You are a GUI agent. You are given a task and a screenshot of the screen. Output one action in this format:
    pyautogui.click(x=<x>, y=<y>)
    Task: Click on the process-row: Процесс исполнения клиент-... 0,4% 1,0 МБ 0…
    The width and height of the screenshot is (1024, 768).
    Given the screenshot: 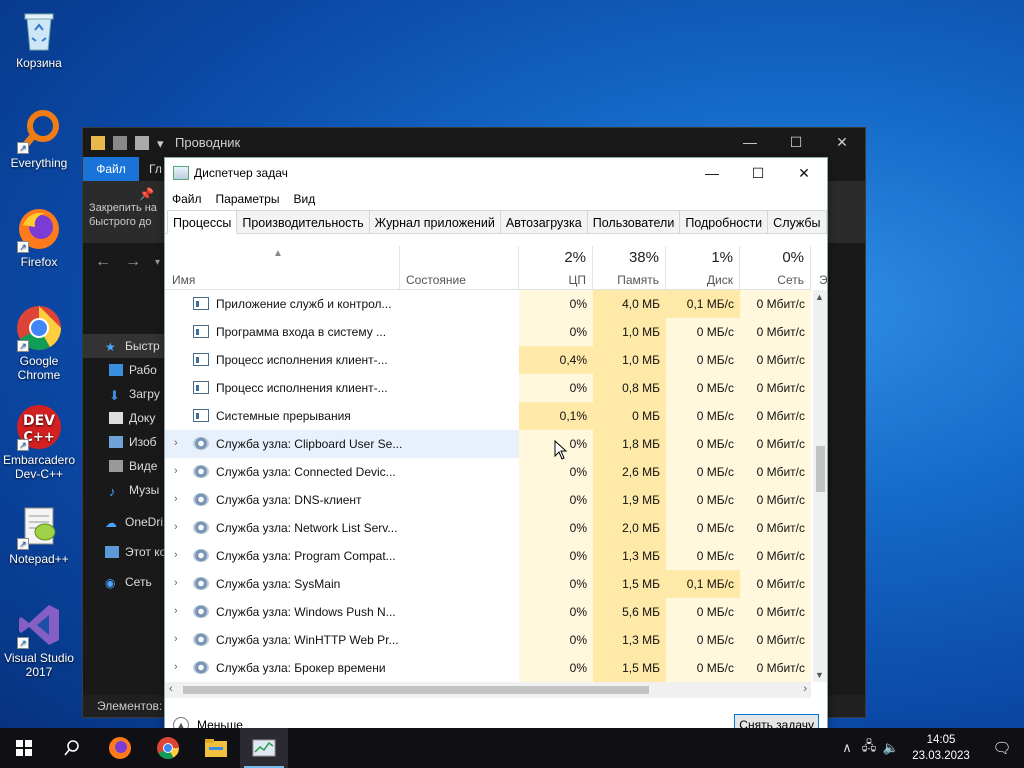 What is the action you would take?
    pyautogui.click(x=488, y=360)
    